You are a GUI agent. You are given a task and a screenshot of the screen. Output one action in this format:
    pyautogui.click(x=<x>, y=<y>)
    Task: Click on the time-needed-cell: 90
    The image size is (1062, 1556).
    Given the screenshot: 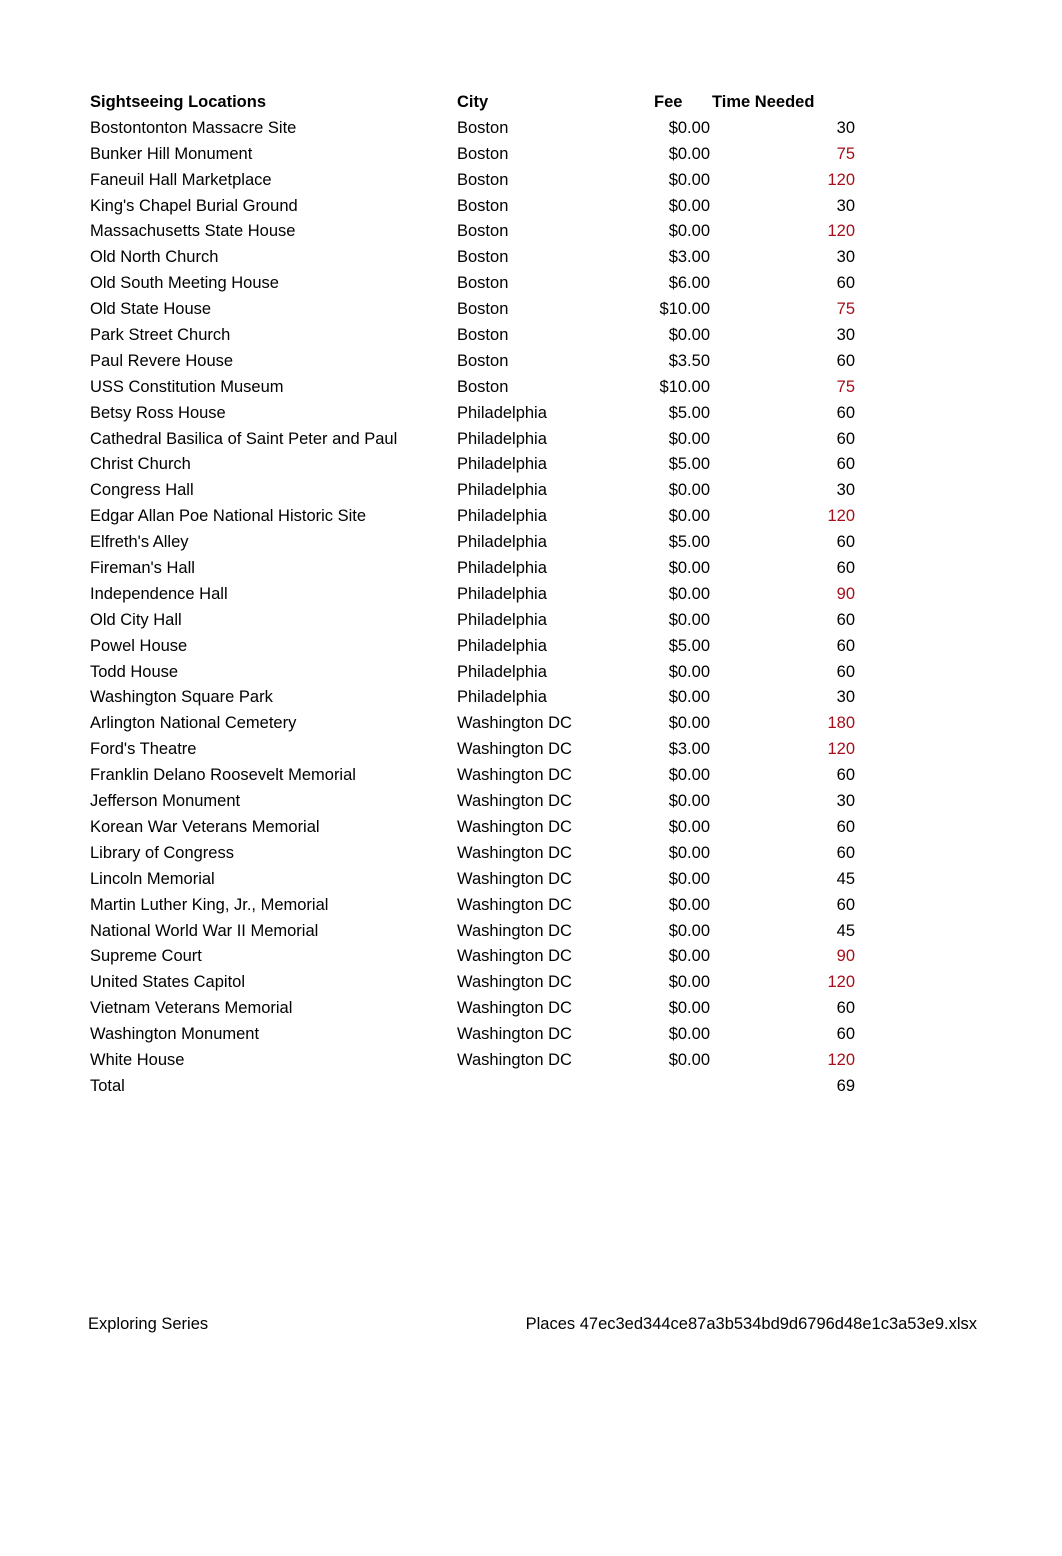 What is the action you would take?
    pyautogui.click(x=845, y=593)
    